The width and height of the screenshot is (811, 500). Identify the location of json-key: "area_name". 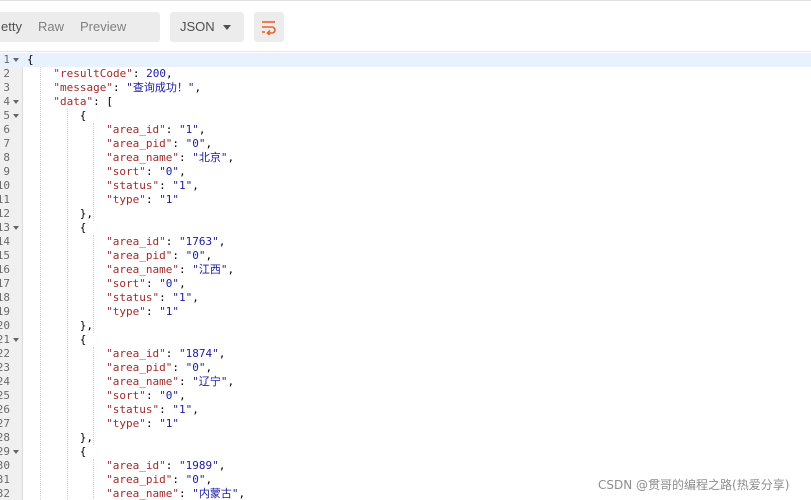
(143, 381).